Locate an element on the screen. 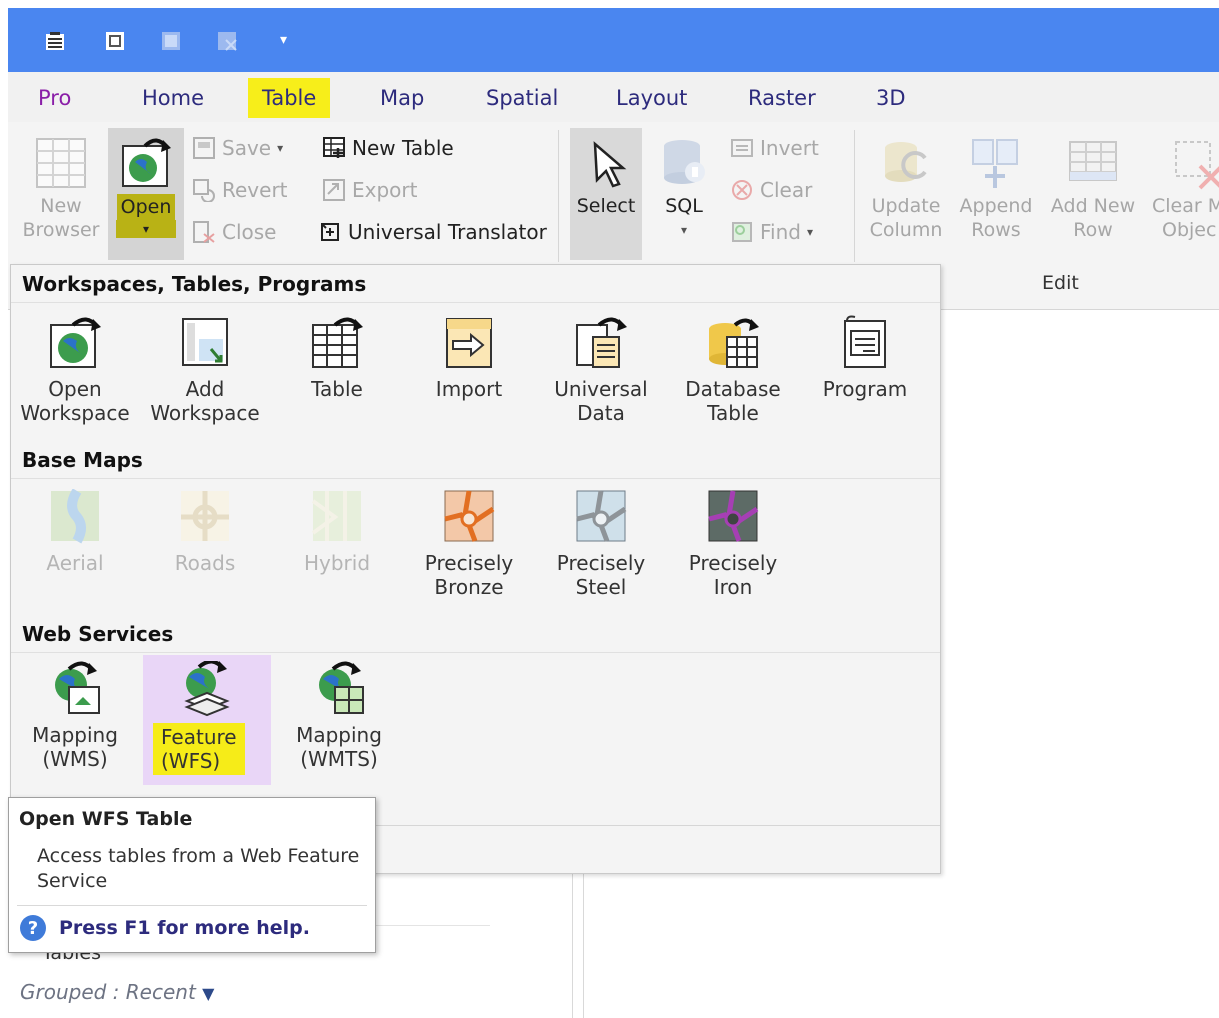 The image size is (1219, 1018). save-table-icon is located at coordinates (171, 41).